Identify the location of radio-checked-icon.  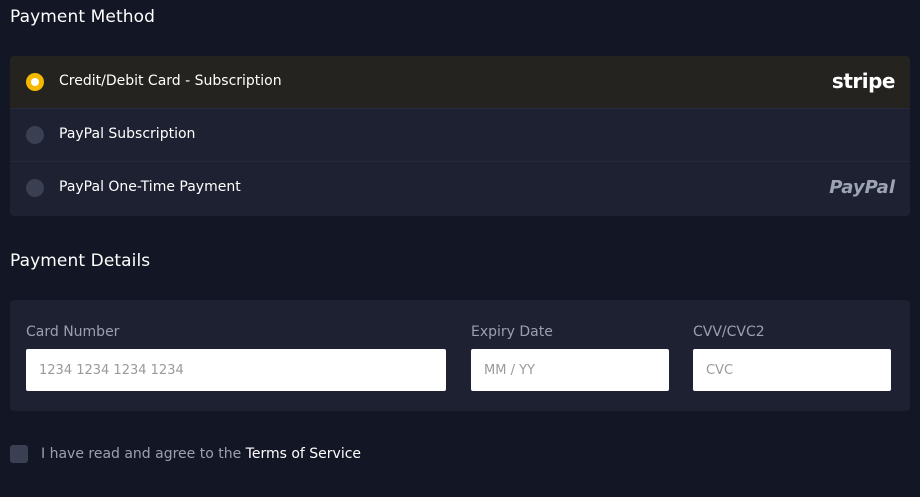
(35, 82).